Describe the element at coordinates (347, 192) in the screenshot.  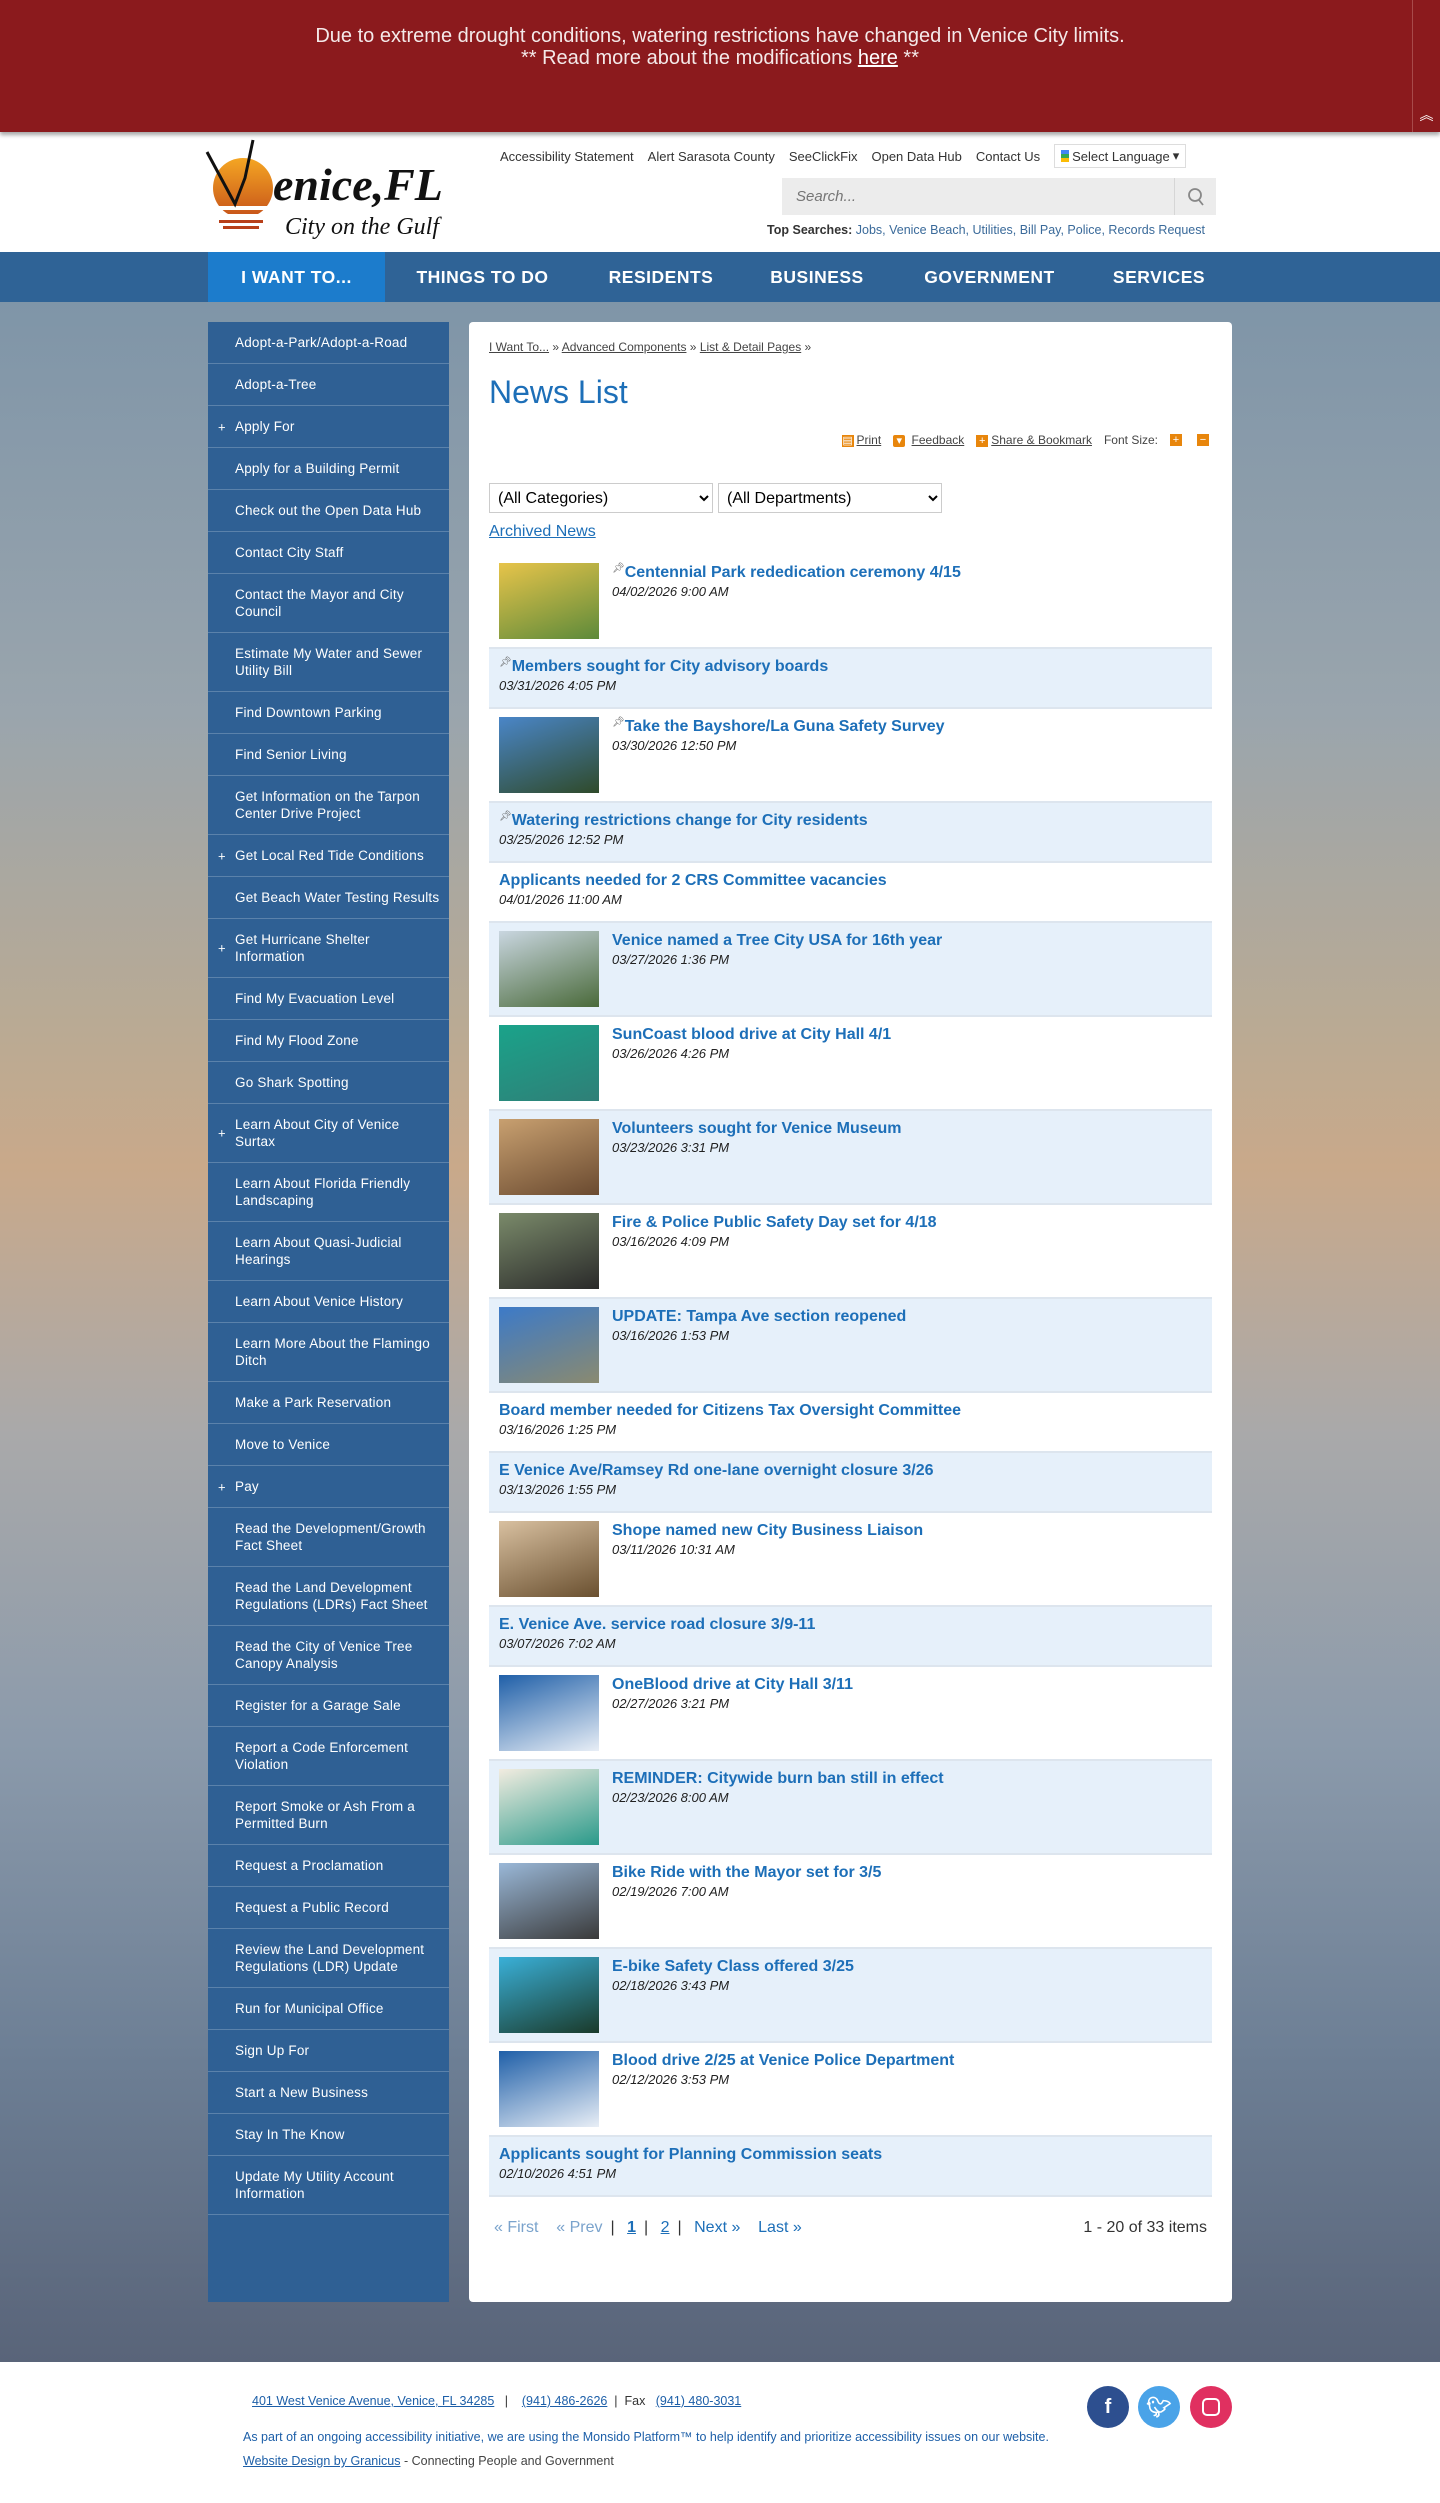
I see `venice-logo: enice,FL City on the Gulf` at that location.